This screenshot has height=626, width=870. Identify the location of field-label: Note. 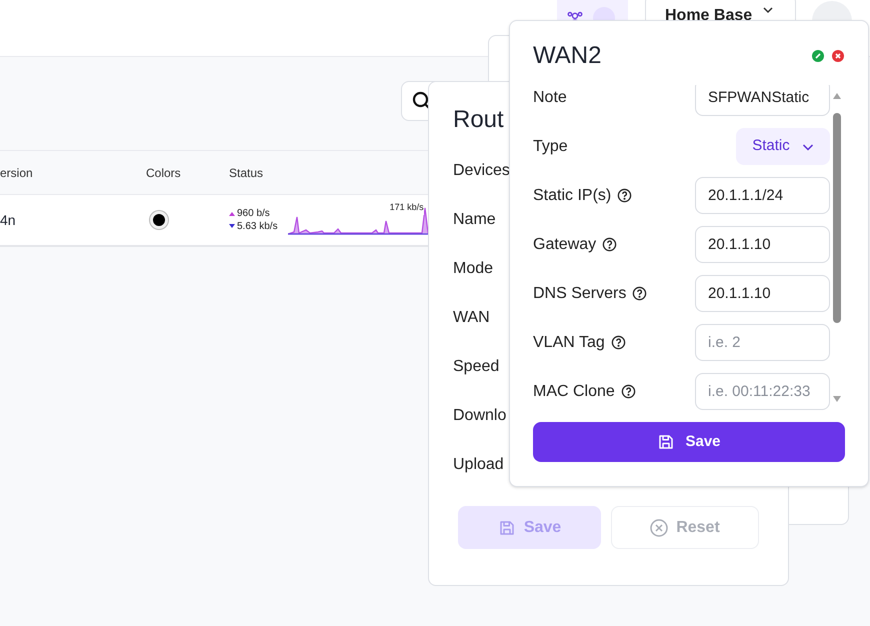
(550, 98).